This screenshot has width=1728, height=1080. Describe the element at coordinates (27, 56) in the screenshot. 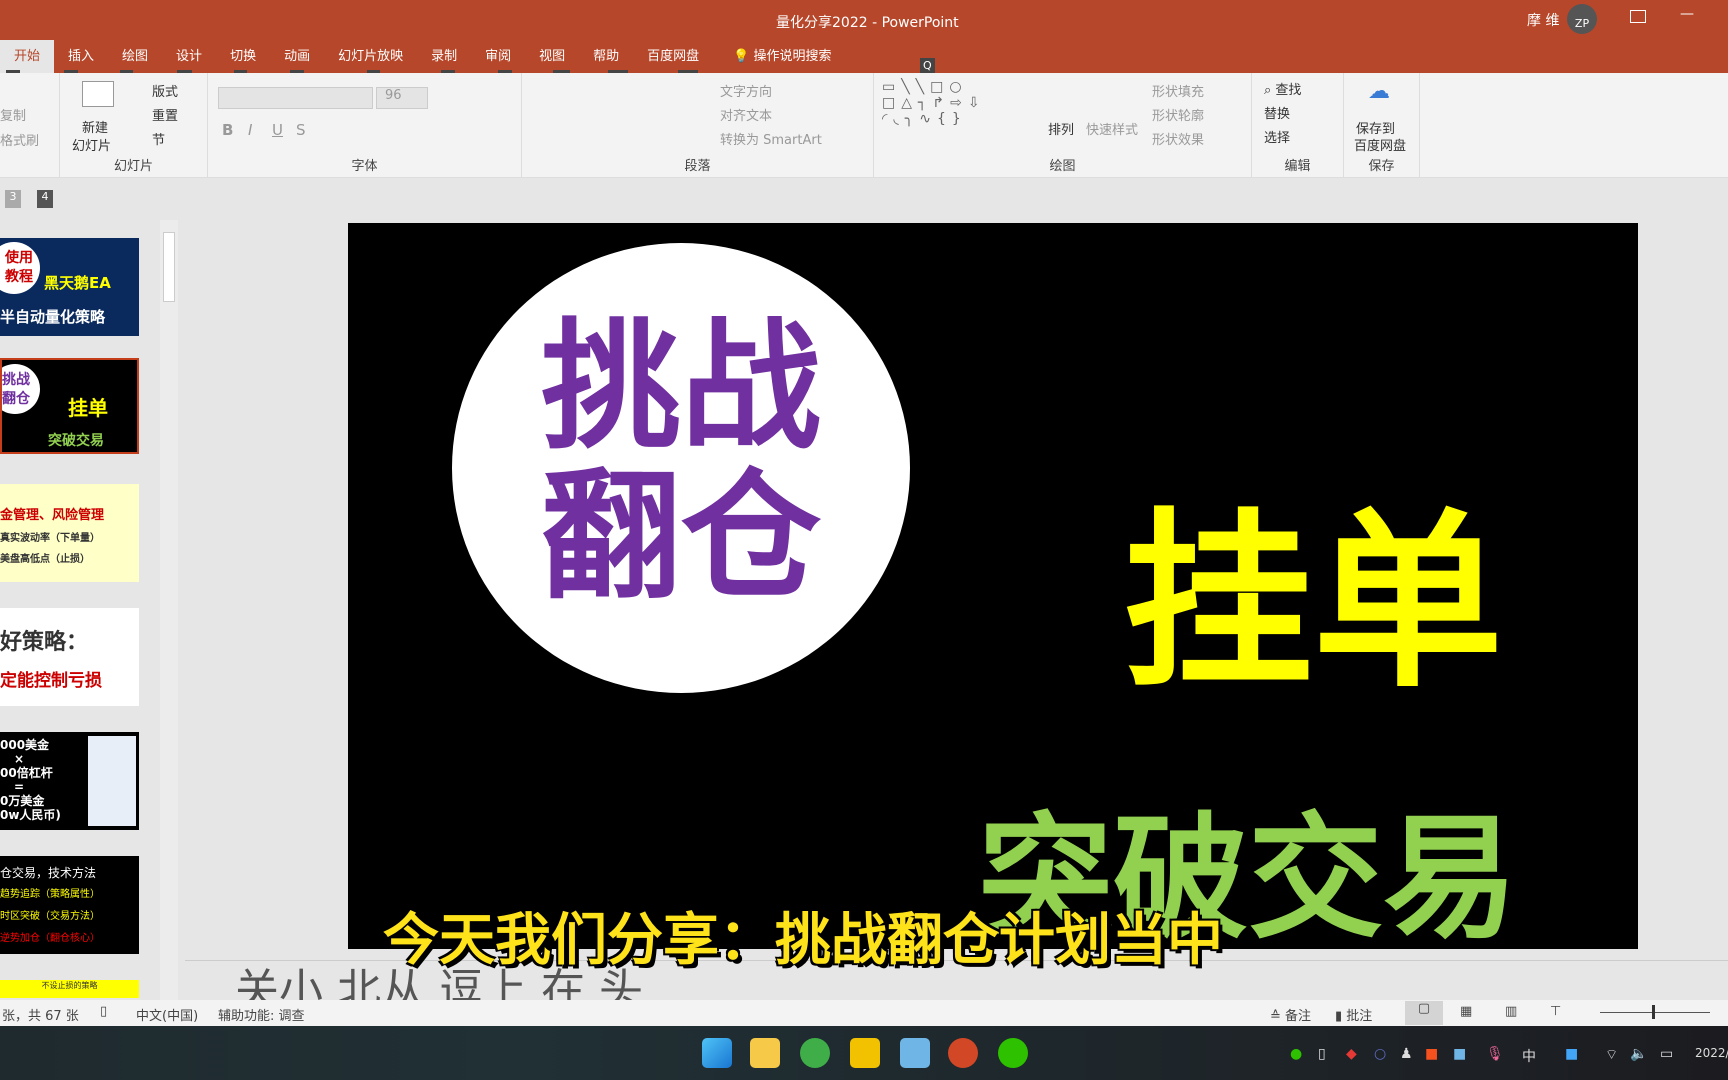

I see `tab-home: 开始` at that location.